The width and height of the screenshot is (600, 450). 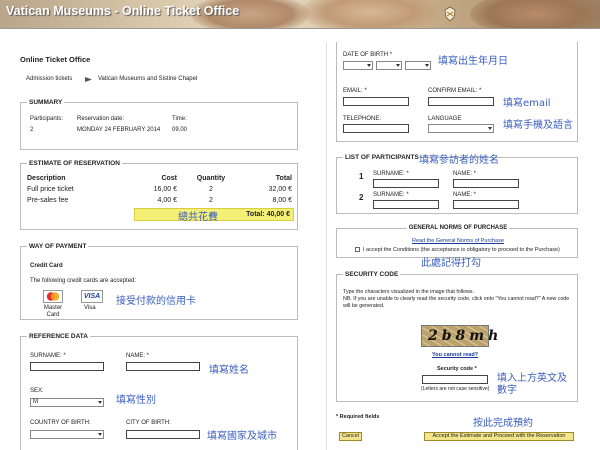 What do you see at coordinates (67, 402) in the screenshot?
I see `sex-select: M` at bounding box center [67, 402].